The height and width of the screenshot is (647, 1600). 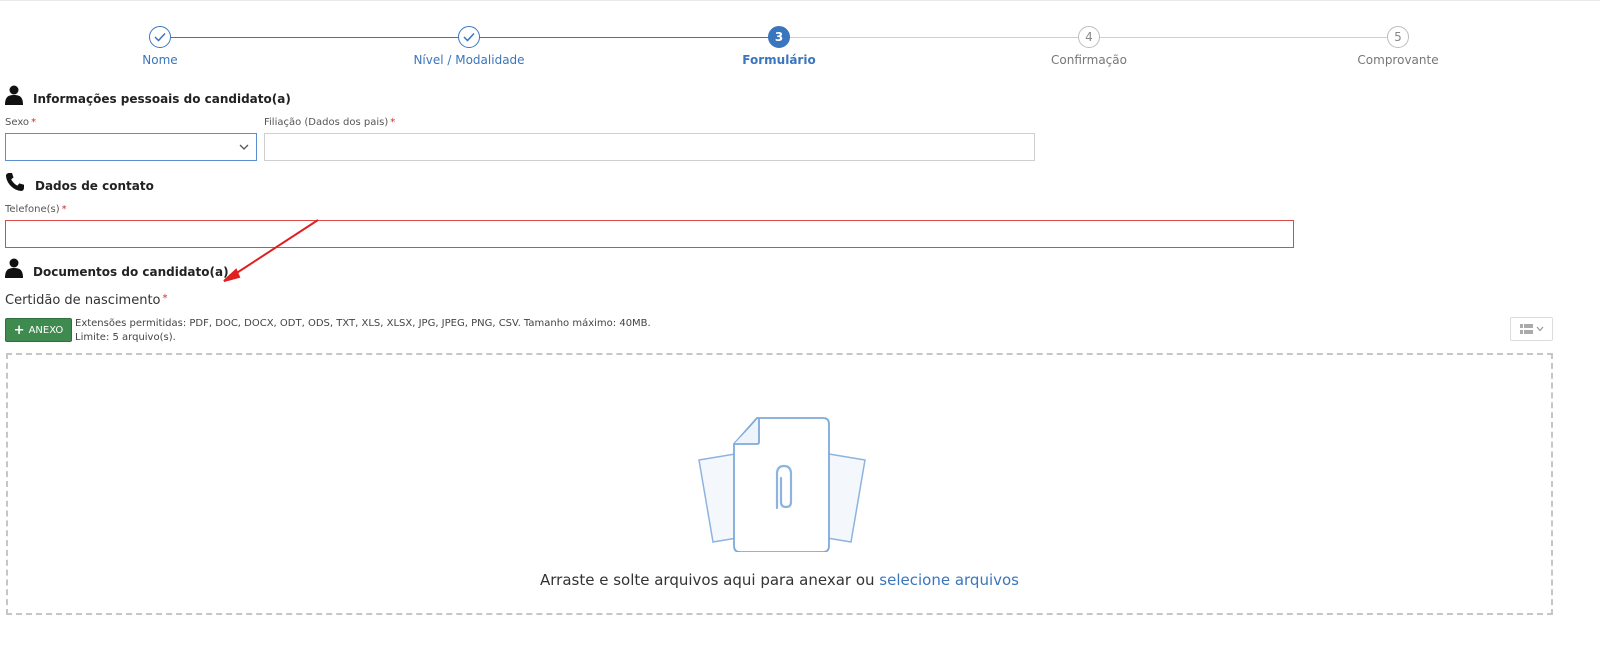 What do you see at coordinates (1526, 329) in the screenshot?
I see `grid-view-icon` at bounding box center [1526, 329].